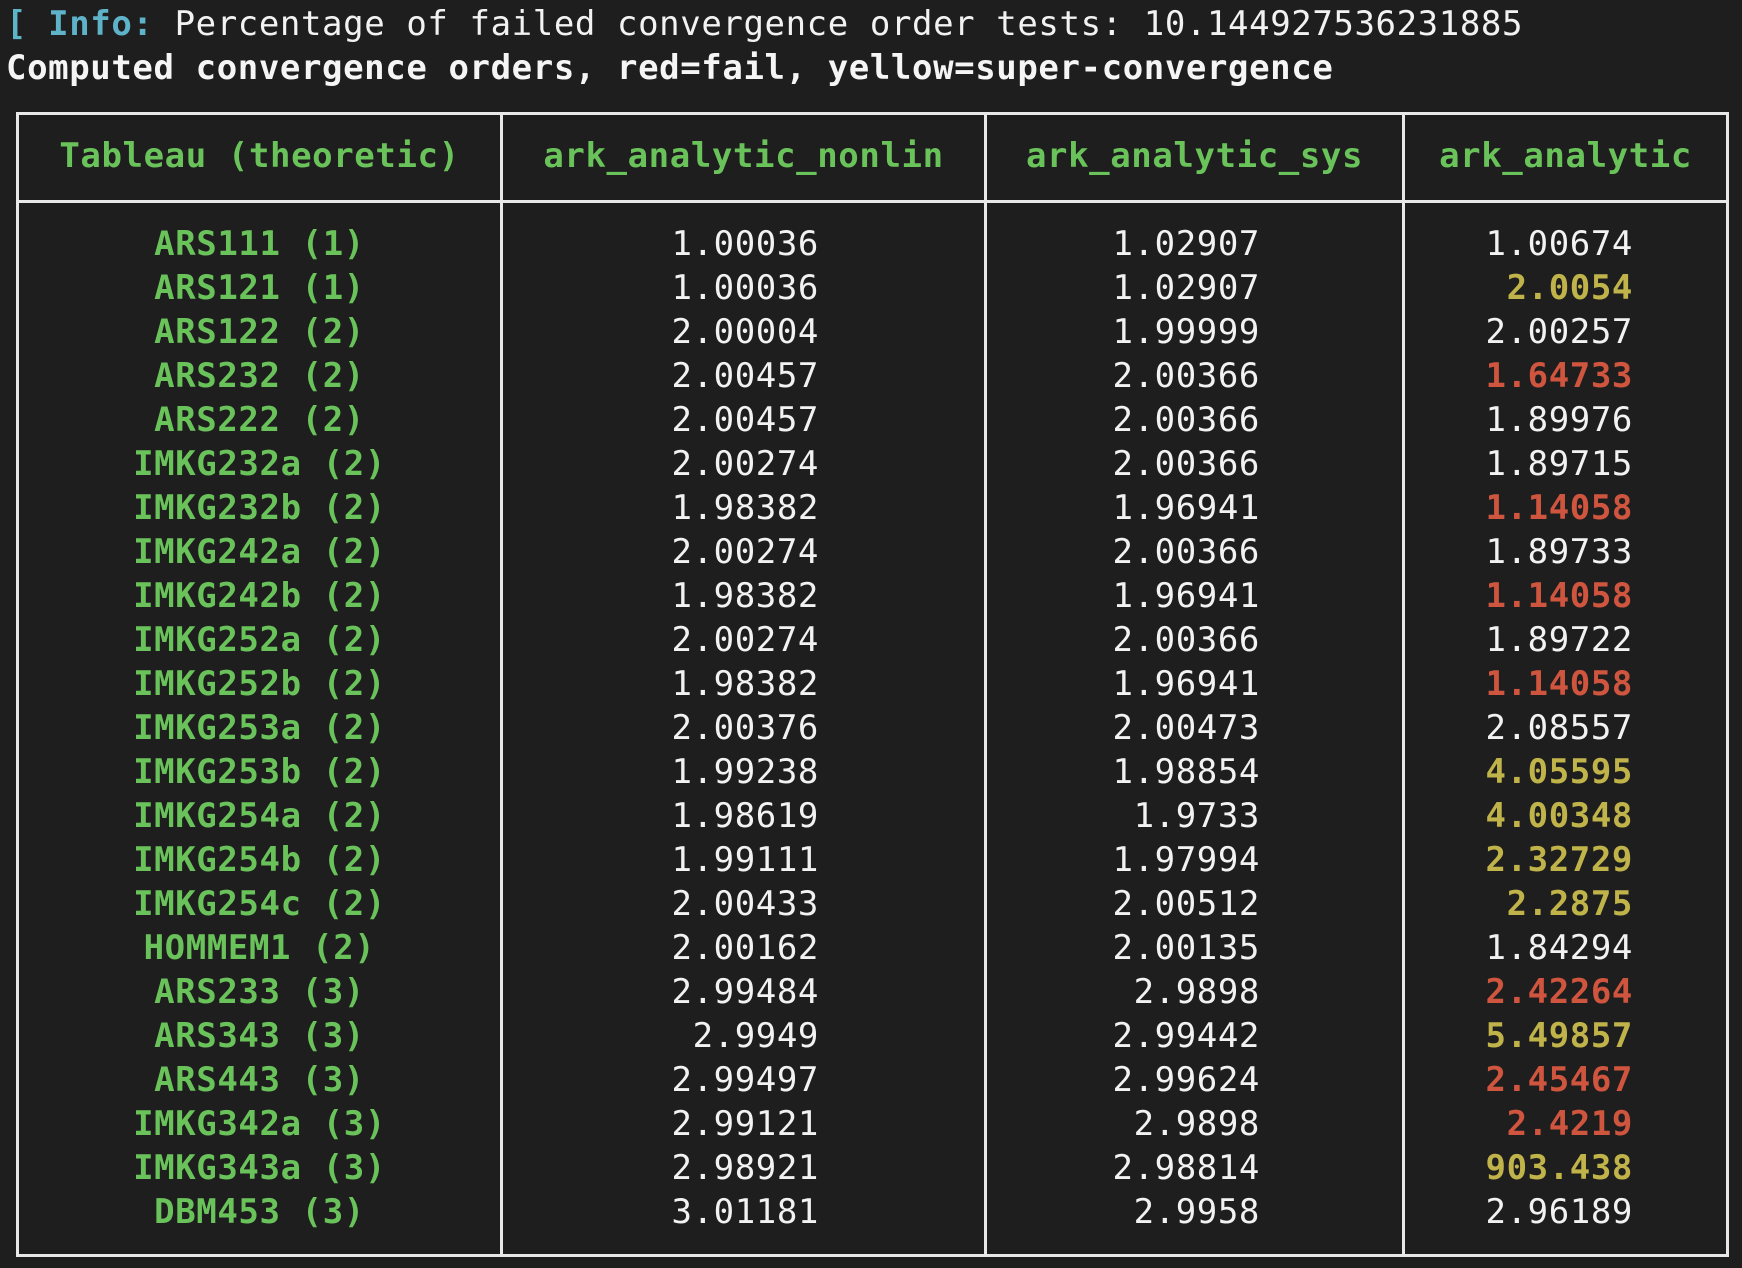 This screenshot has height=1268, width=1742. I want to click on order-value-cell: 1.99111, so click(745, 860).